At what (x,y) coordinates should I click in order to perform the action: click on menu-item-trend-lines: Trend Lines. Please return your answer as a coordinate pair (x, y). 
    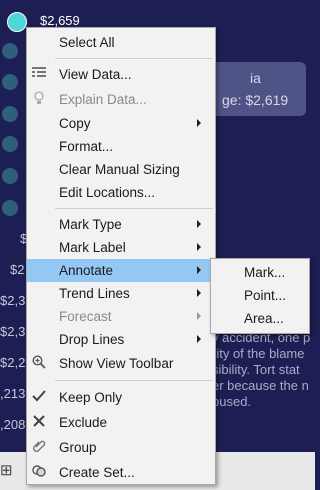
    Looking at the image, I should click on (121, 293).